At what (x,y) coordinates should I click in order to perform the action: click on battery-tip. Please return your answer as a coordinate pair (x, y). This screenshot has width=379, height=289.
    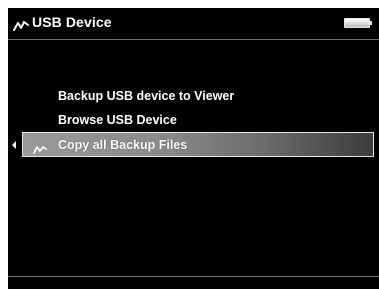
    Looking at the image, I should click on (371, 23).